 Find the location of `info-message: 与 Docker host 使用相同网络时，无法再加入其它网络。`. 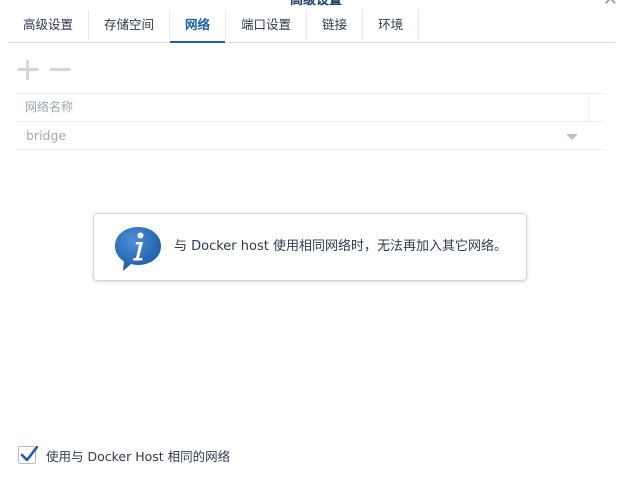

info-message: 与 Docker host 使用相同网络时，无法再加入其它网络。 is located at coordinates (340, 246).